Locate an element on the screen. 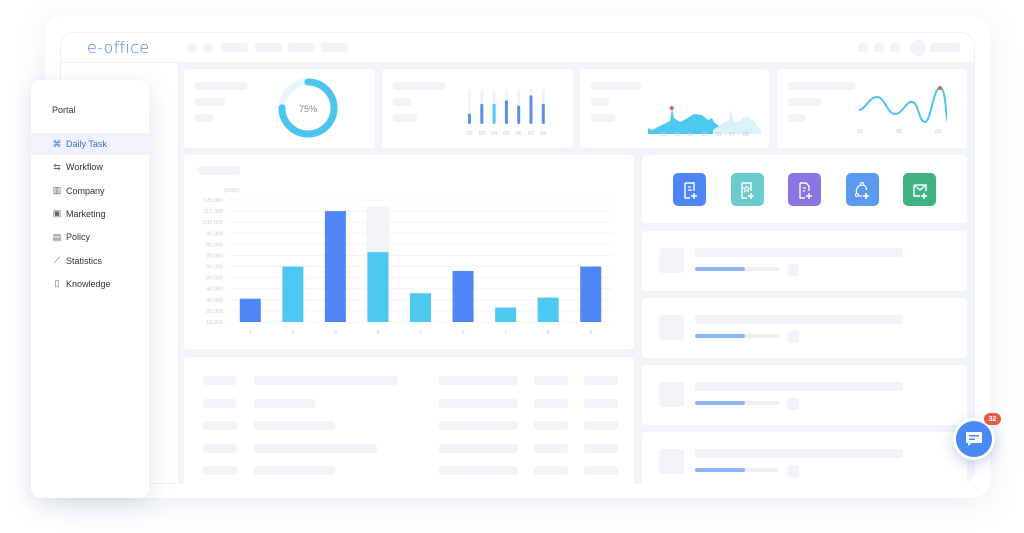  user-name-placeholder is located at coordinates (945, 47).